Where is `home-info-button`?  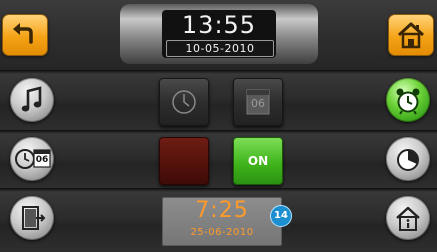
home-info-button is located at coordinates (408, 218).